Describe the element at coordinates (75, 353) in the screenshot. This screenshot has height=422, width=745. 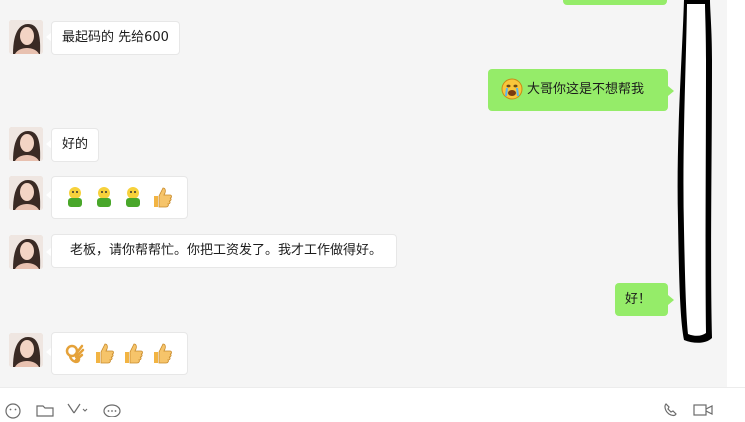
I see `ok-hand-icon` at that location.